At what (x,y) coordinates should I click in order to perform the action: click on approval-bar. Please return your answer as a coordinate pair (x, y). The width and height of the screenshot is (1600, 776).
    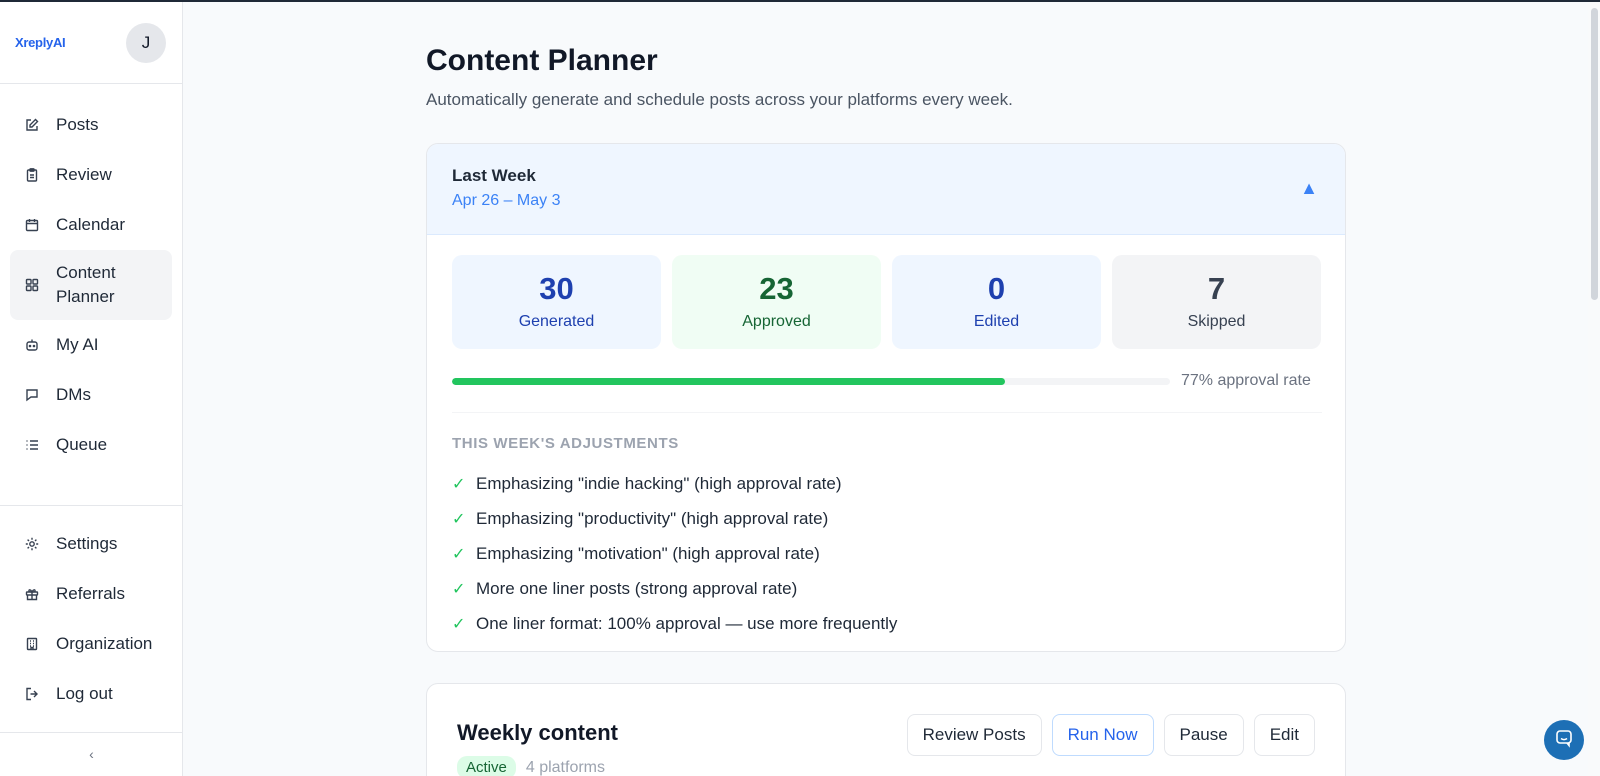
    Looking at the image, I should click on (811, 381).